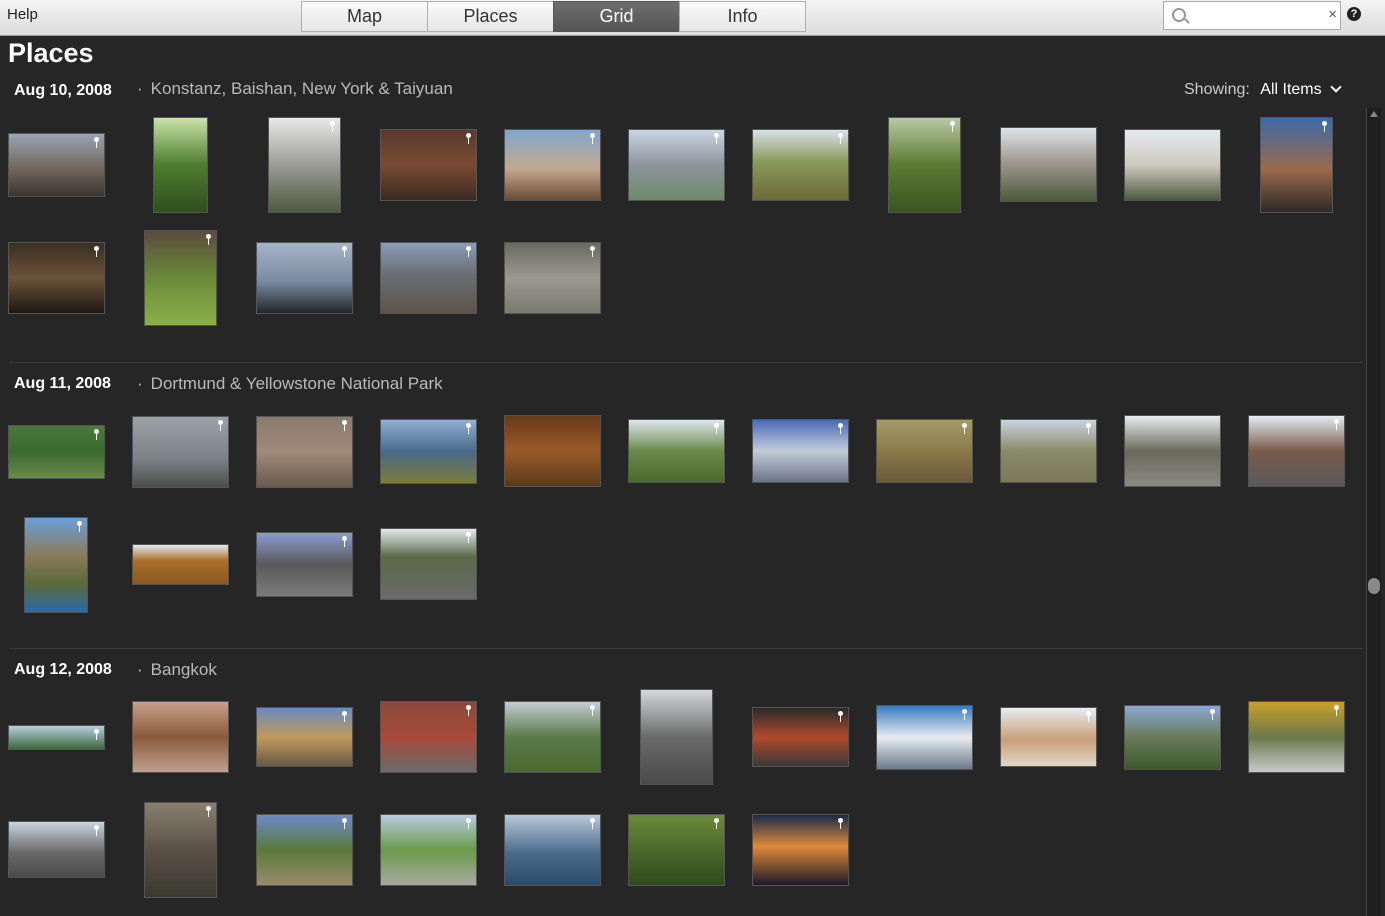 Image resolution: width=1385 pixels, height=916 pixels. I want to click on search-input, so click(1259, 16).